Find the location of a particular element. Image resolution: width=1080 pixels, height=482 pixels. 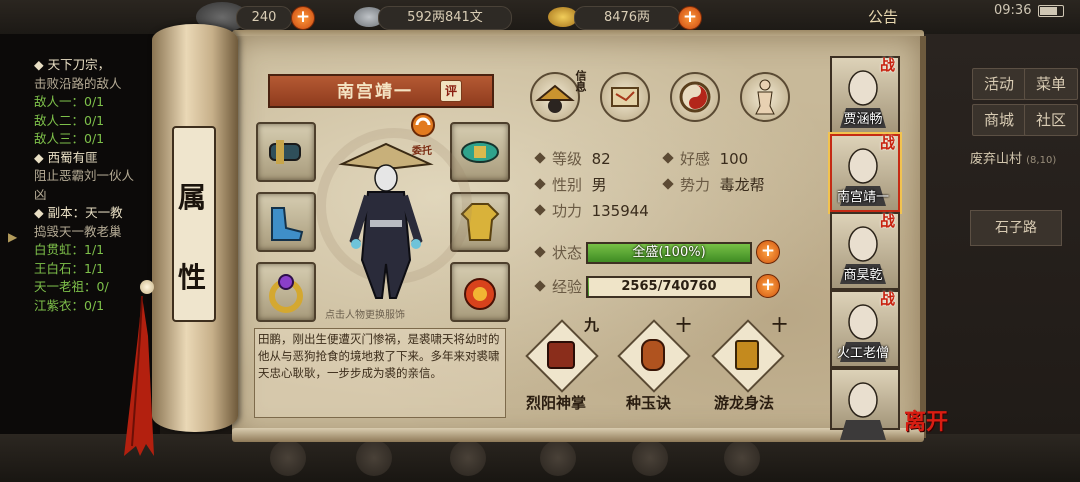

bagua-icon is located at coordinates (695, 97).